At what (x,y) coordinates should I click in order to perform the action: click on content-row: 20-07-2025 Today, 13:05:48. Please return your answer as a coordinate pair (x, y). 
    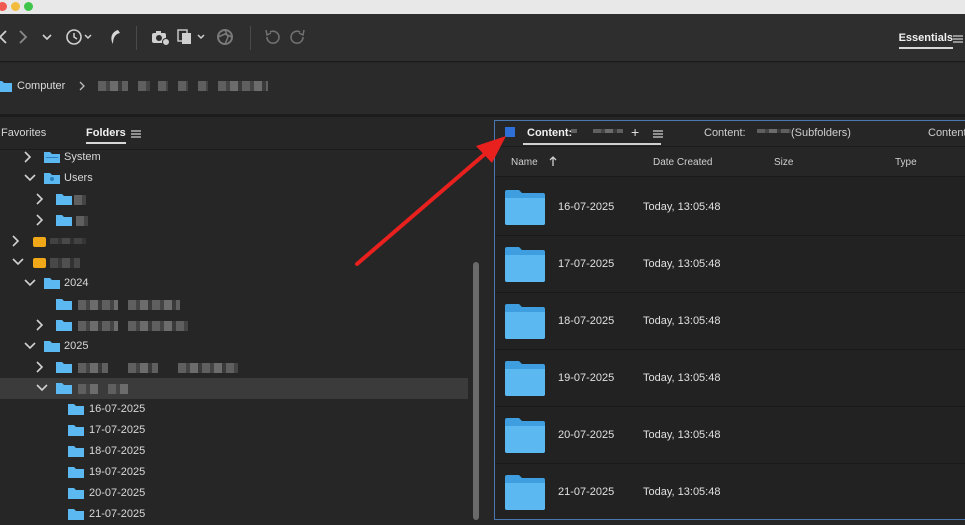
    Looking at the image, I should click on (730, 435).